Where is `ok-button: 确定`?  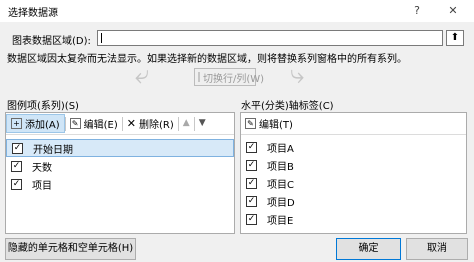 ok-button: 确定 is located at coordinates (368, 249).